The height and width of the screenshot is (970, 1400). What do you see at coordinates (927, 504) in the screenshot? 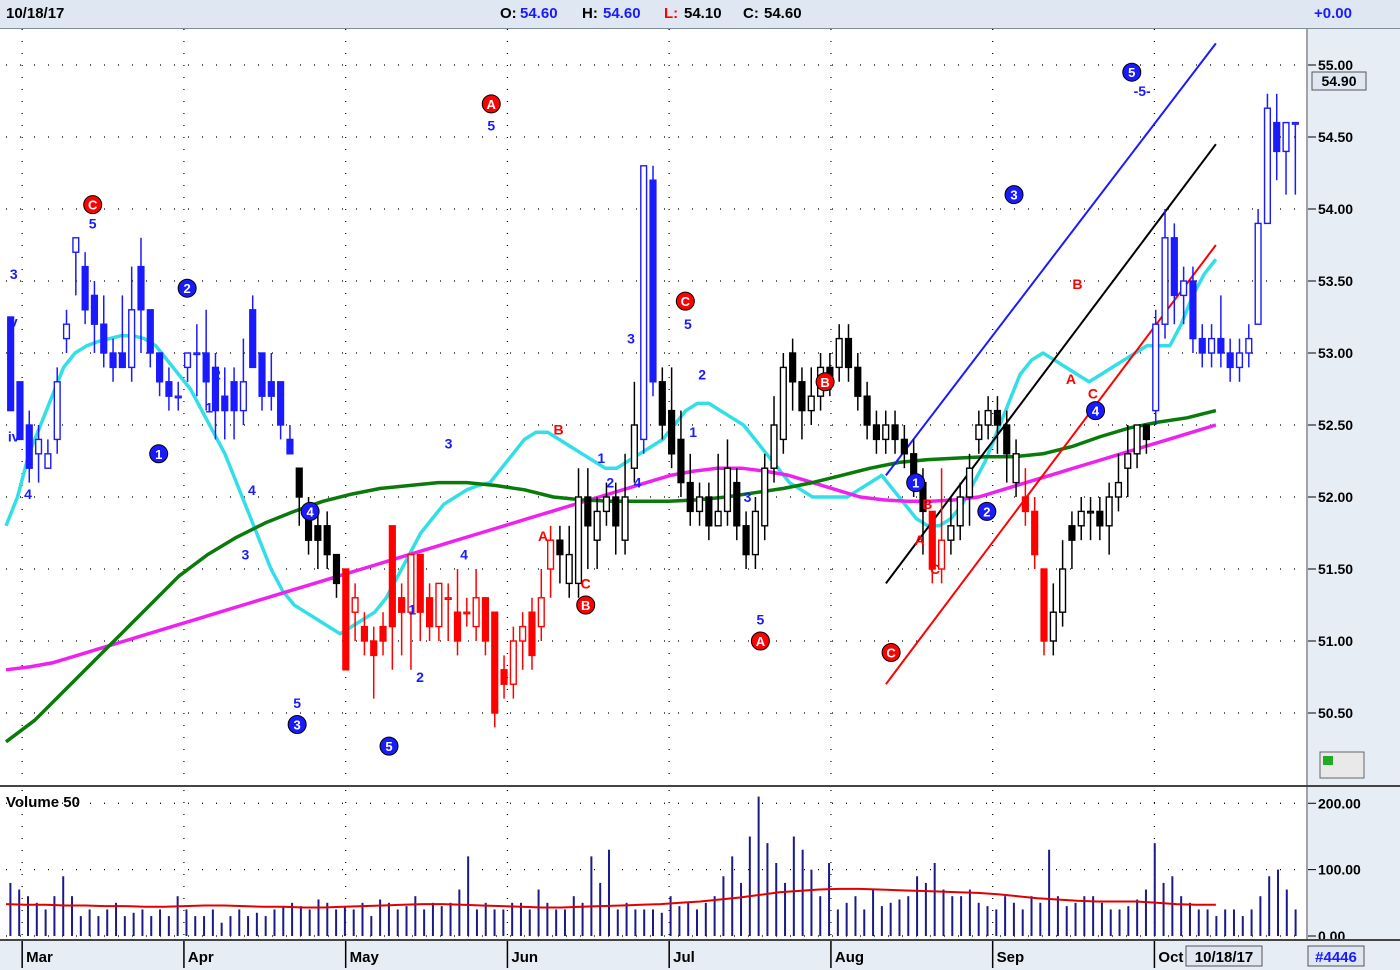
I see `wave-text-label: B` at bounding box center [927, 504].